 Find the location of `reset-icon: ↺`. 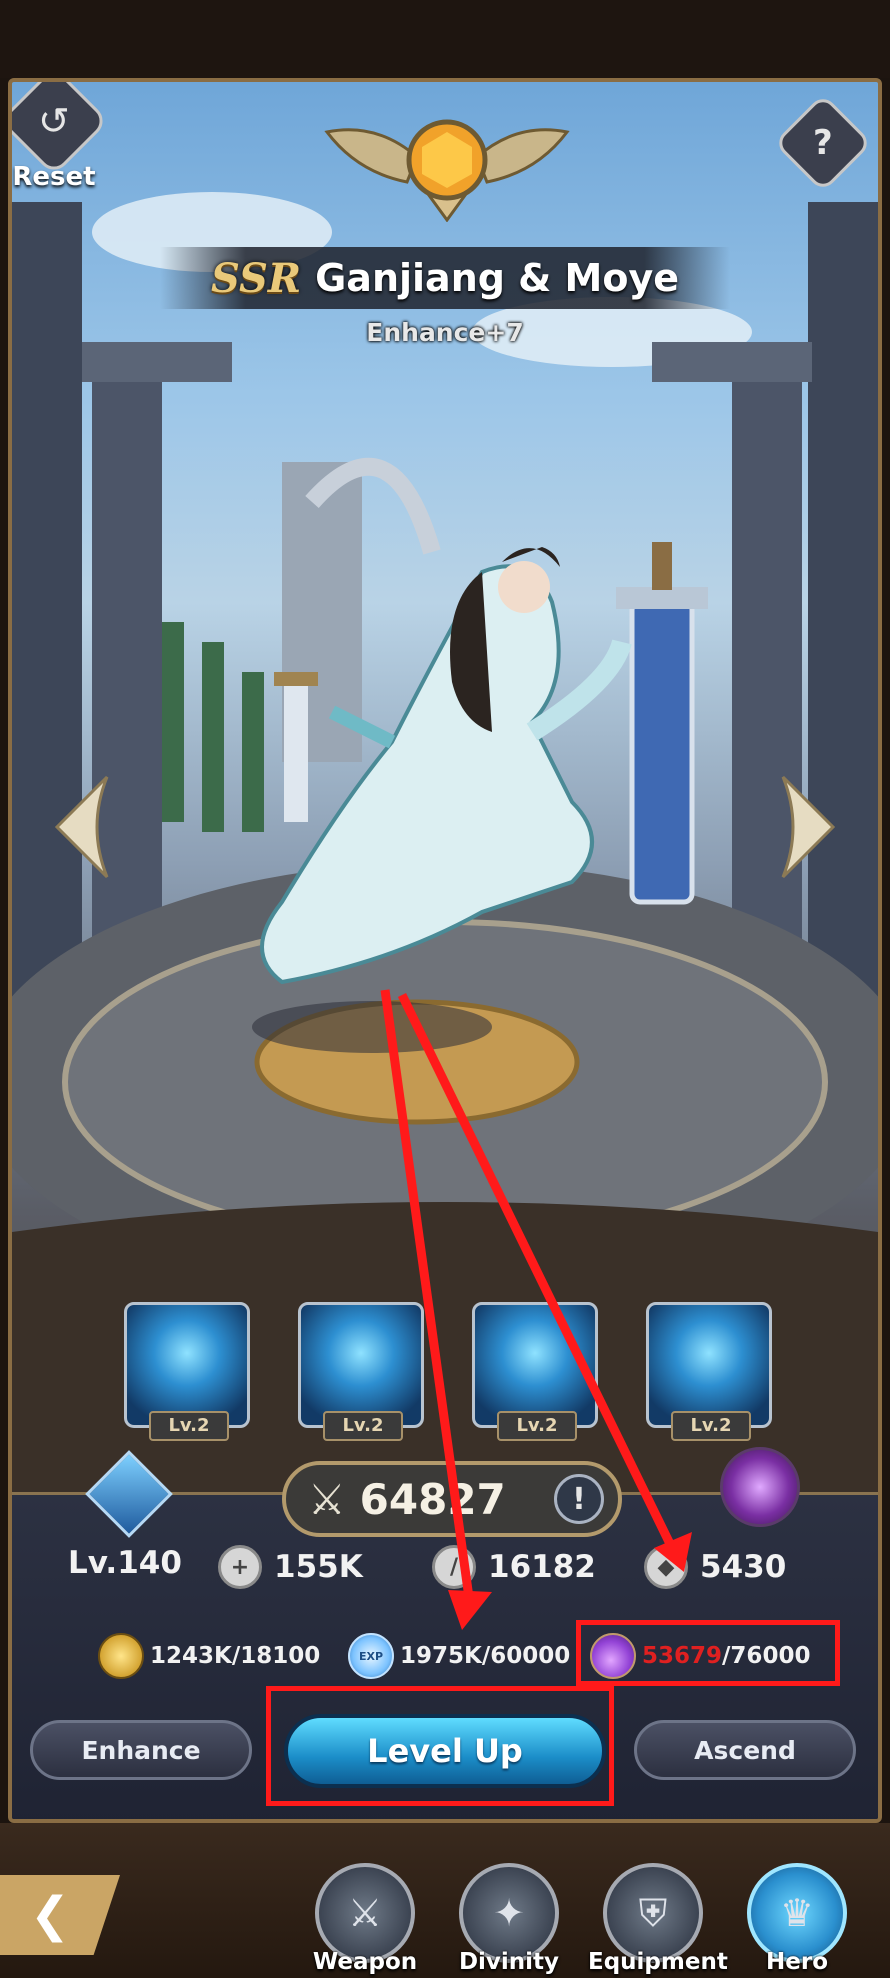

reset-icon: ↺ is located at coordinates (54, 121).